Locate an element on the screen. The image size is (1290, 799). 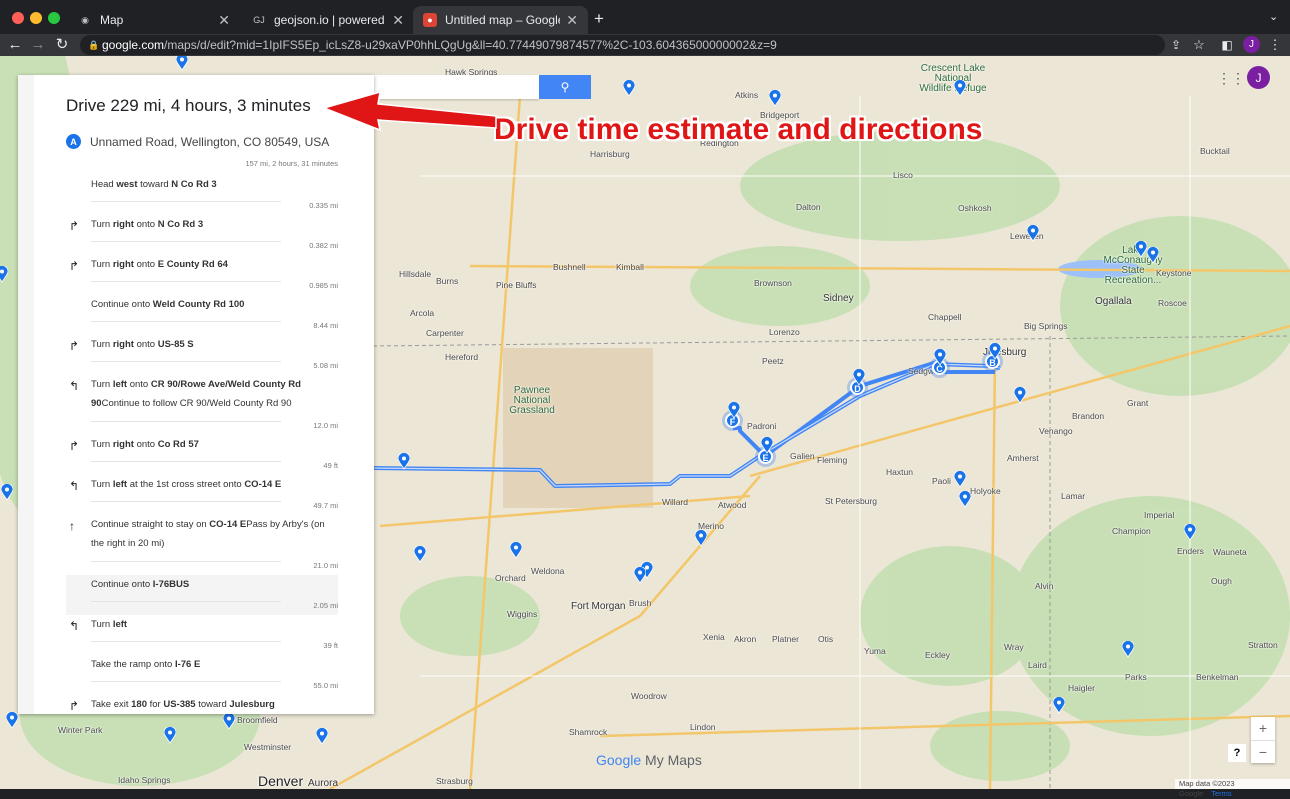
lock-icon: 🔒 is located at coordinates (94, 45).